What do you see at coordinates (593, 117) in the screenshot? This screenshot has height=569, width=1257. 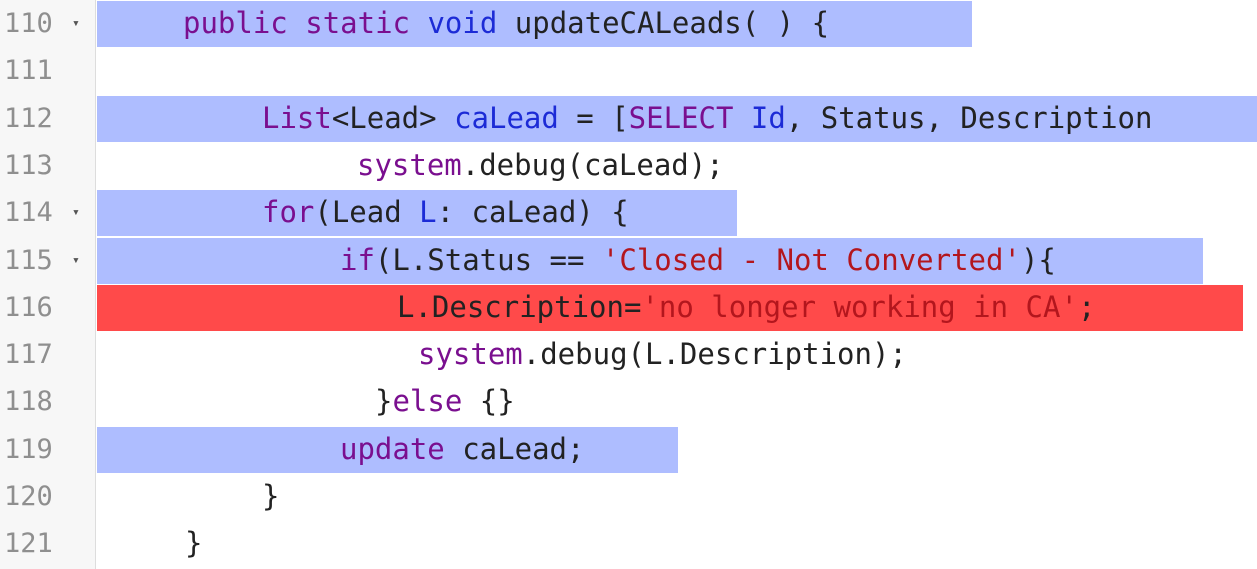 I see `code-token: = [` at bounding box center [593, 117].